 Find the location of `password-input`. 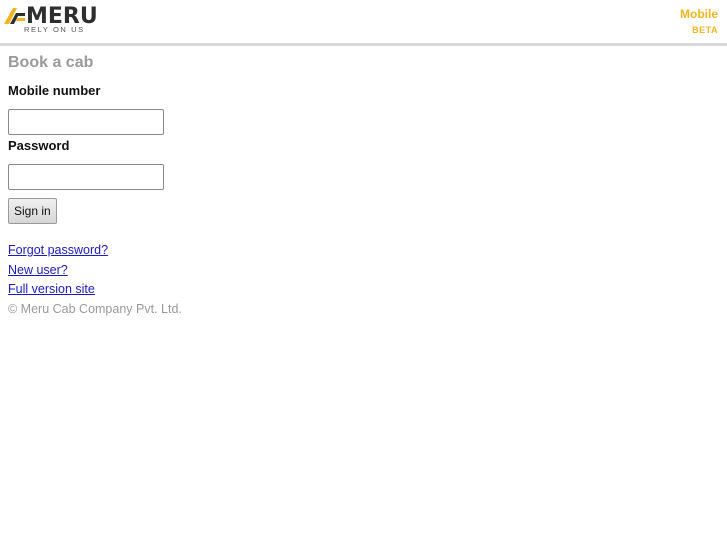

password-input is located at coordinates (86, 177).